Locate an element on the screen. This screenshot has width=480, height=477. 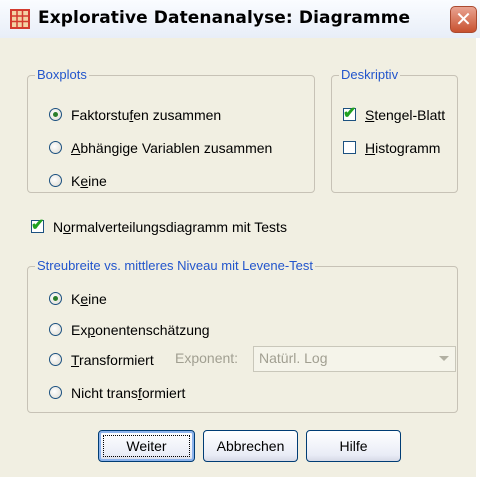
close-icon: ✕ is located at coordinates (463, 19).